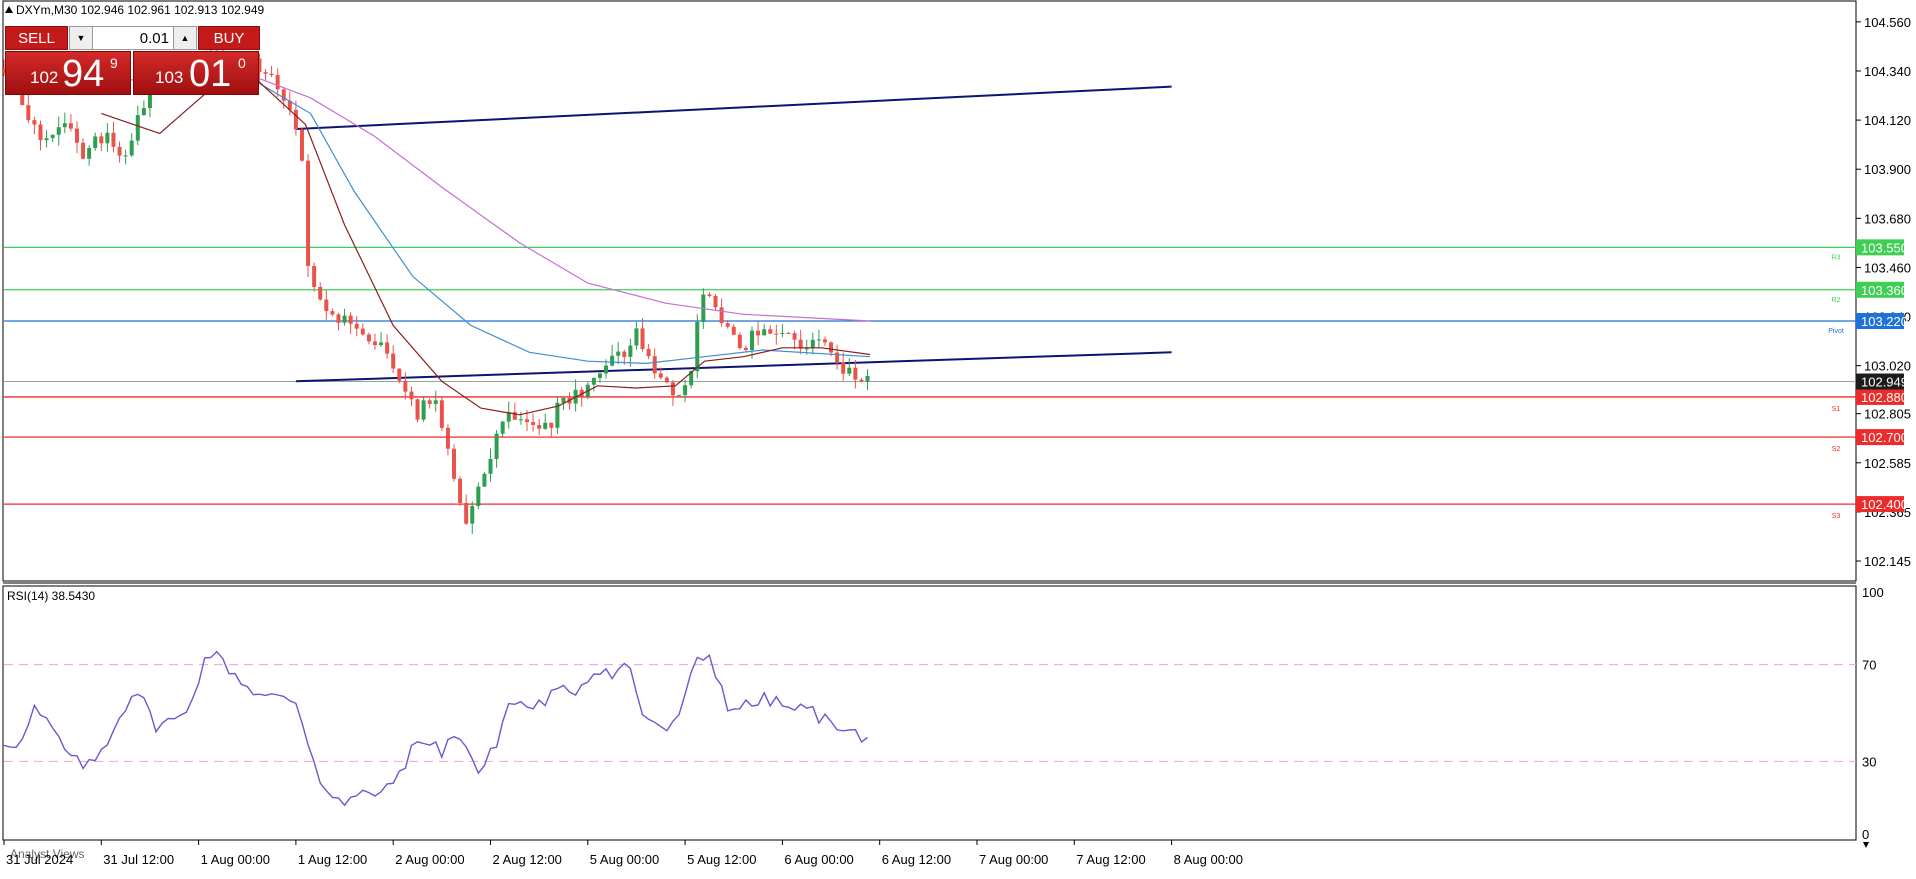  What do you see at coordinates (1836, 300) in the screenshot?
I see `level-tag-r2: R2` at bounding box center [1836, 300].